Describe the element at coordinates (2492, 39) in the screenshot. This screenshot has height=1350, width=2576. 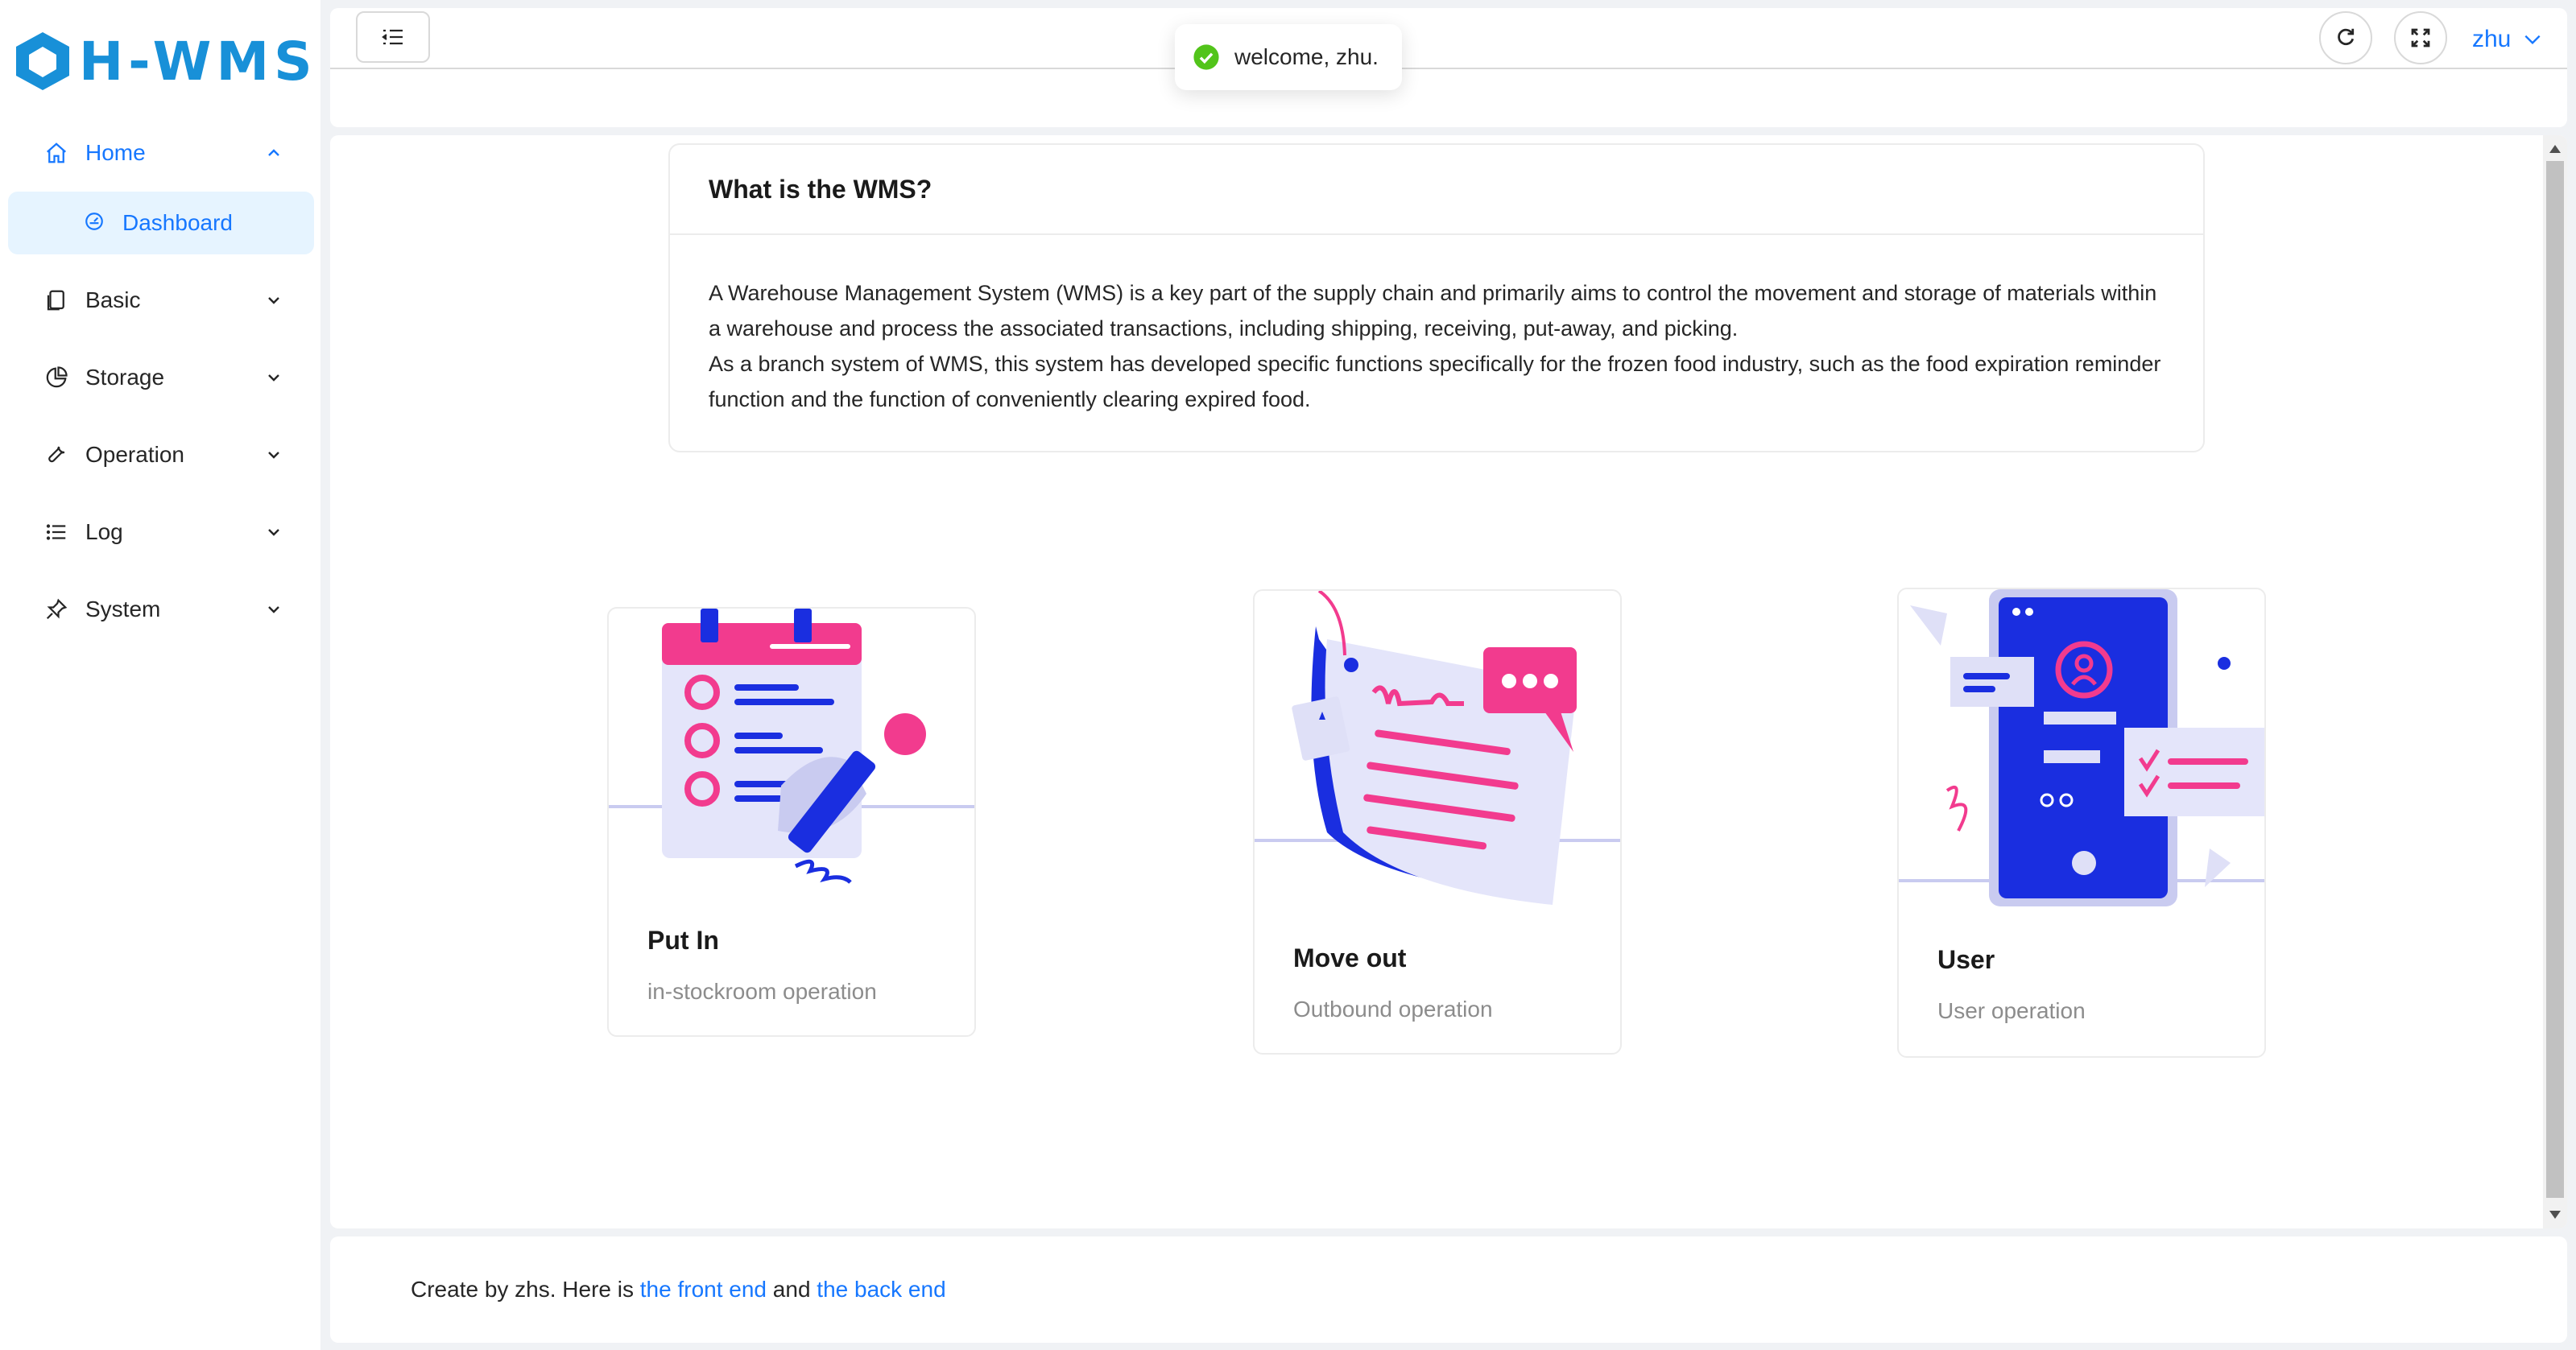
I see `user-name: zhu` at that location.